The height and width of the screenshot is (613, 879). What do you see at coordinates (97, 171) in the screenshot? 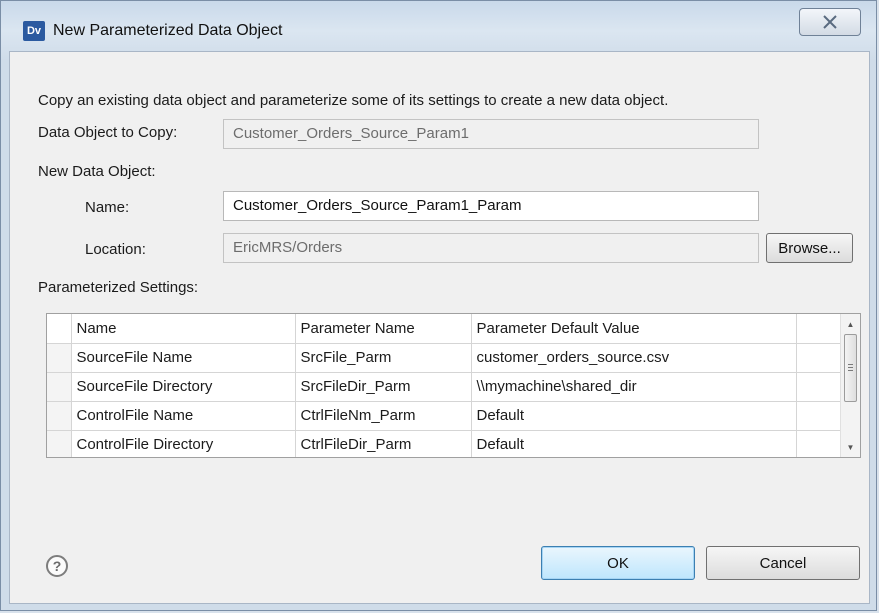
I see `new-data-object-label: New Data Object:` at bounding box center [97, 171].